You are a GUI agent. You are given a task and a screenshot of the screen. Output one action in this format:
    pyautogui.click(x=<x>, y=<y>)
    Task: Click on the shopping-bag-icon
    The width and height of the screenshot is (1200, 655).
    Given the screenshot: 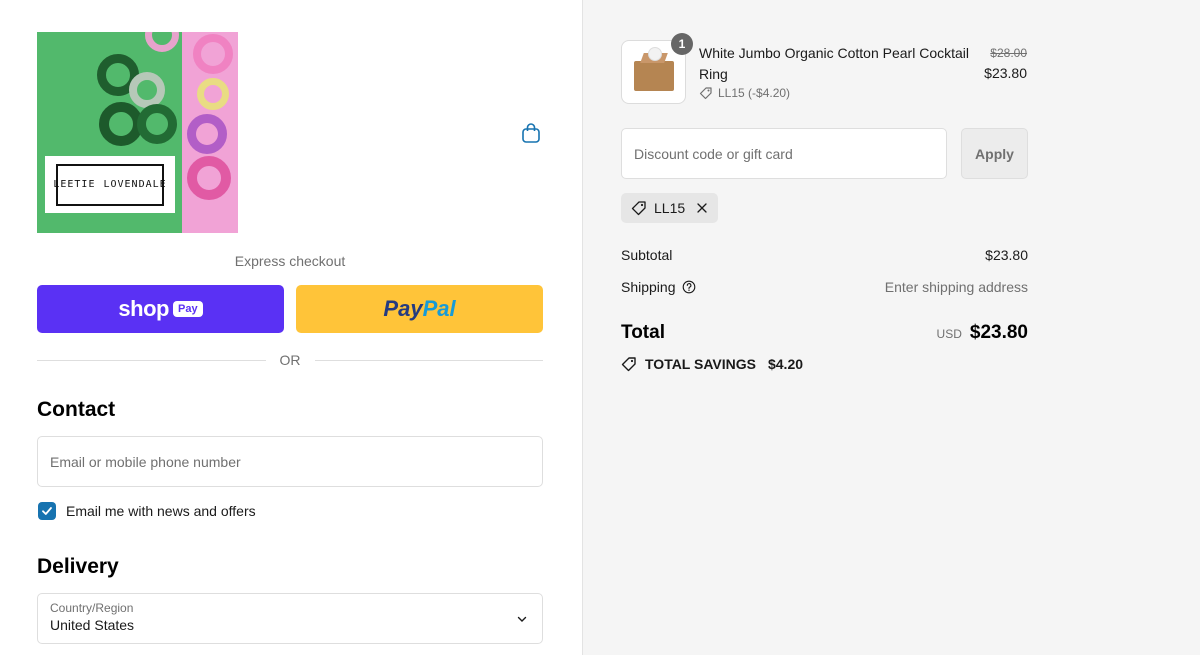 What is the action you would take?
    pyautogui.click(x=531, y=133)
    